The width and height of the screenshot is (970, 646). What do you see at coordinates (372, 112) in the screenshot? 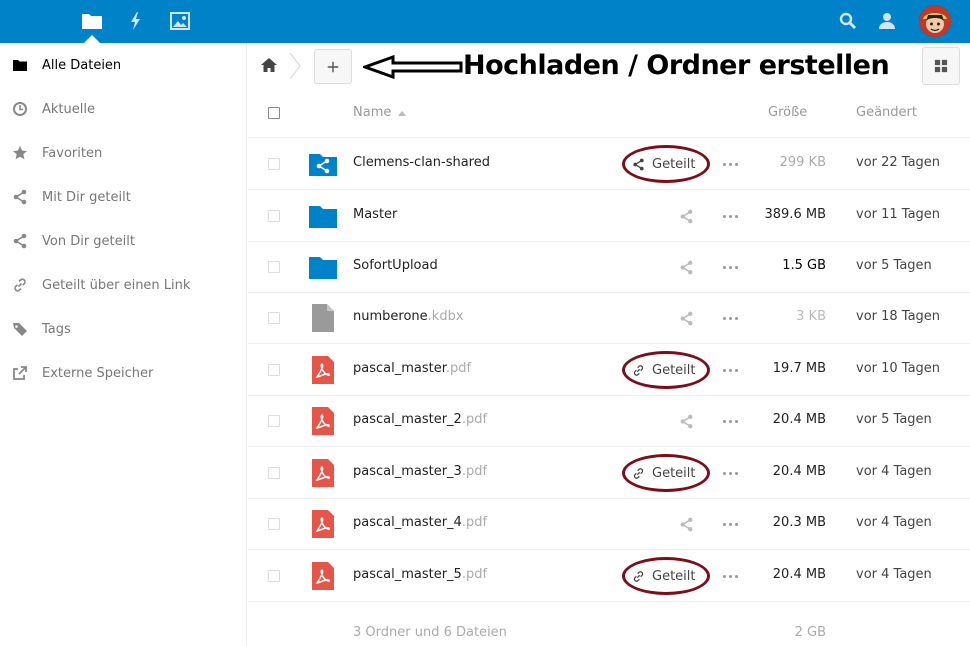
I see `column-header-name: Name` at bounding box center [372, 112].